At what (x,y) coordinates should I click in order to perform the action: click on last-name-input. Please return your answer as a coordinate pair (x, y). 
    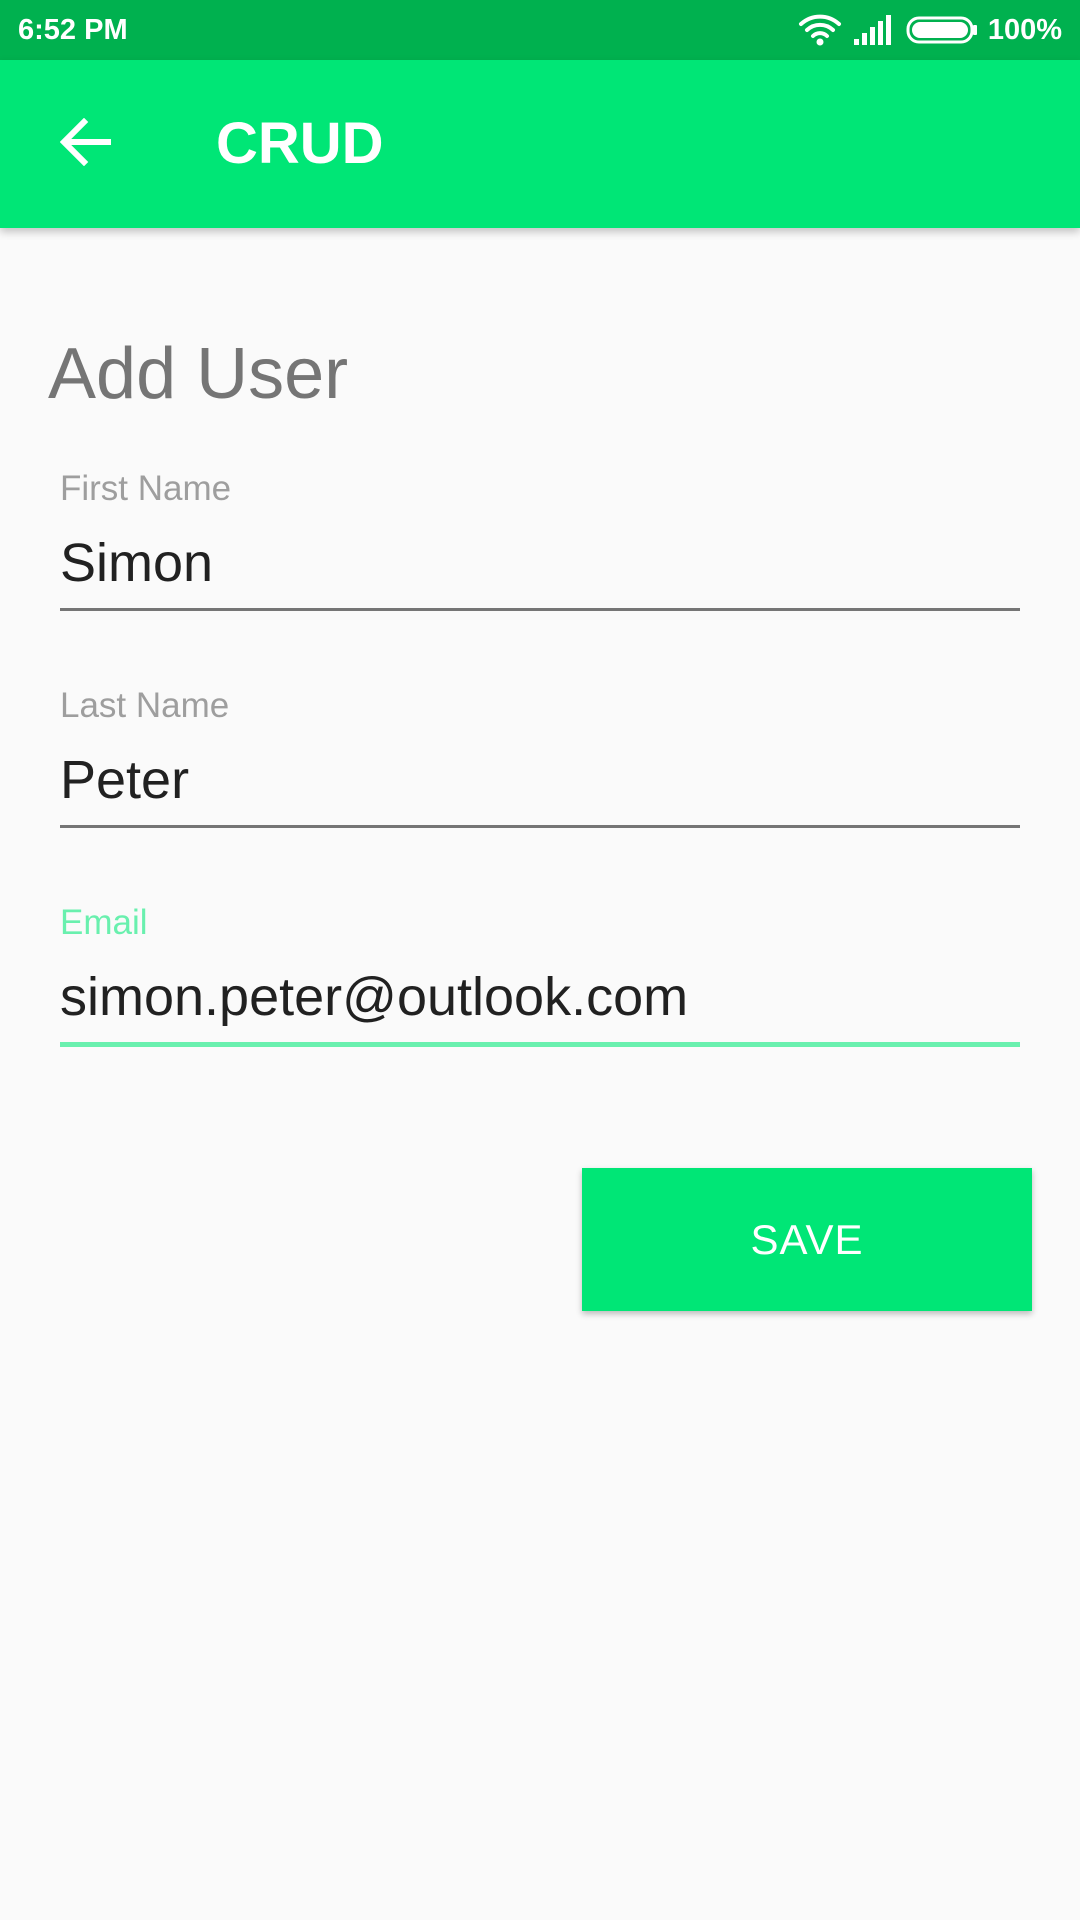
    Looking at the image, I should click on (540, 780).